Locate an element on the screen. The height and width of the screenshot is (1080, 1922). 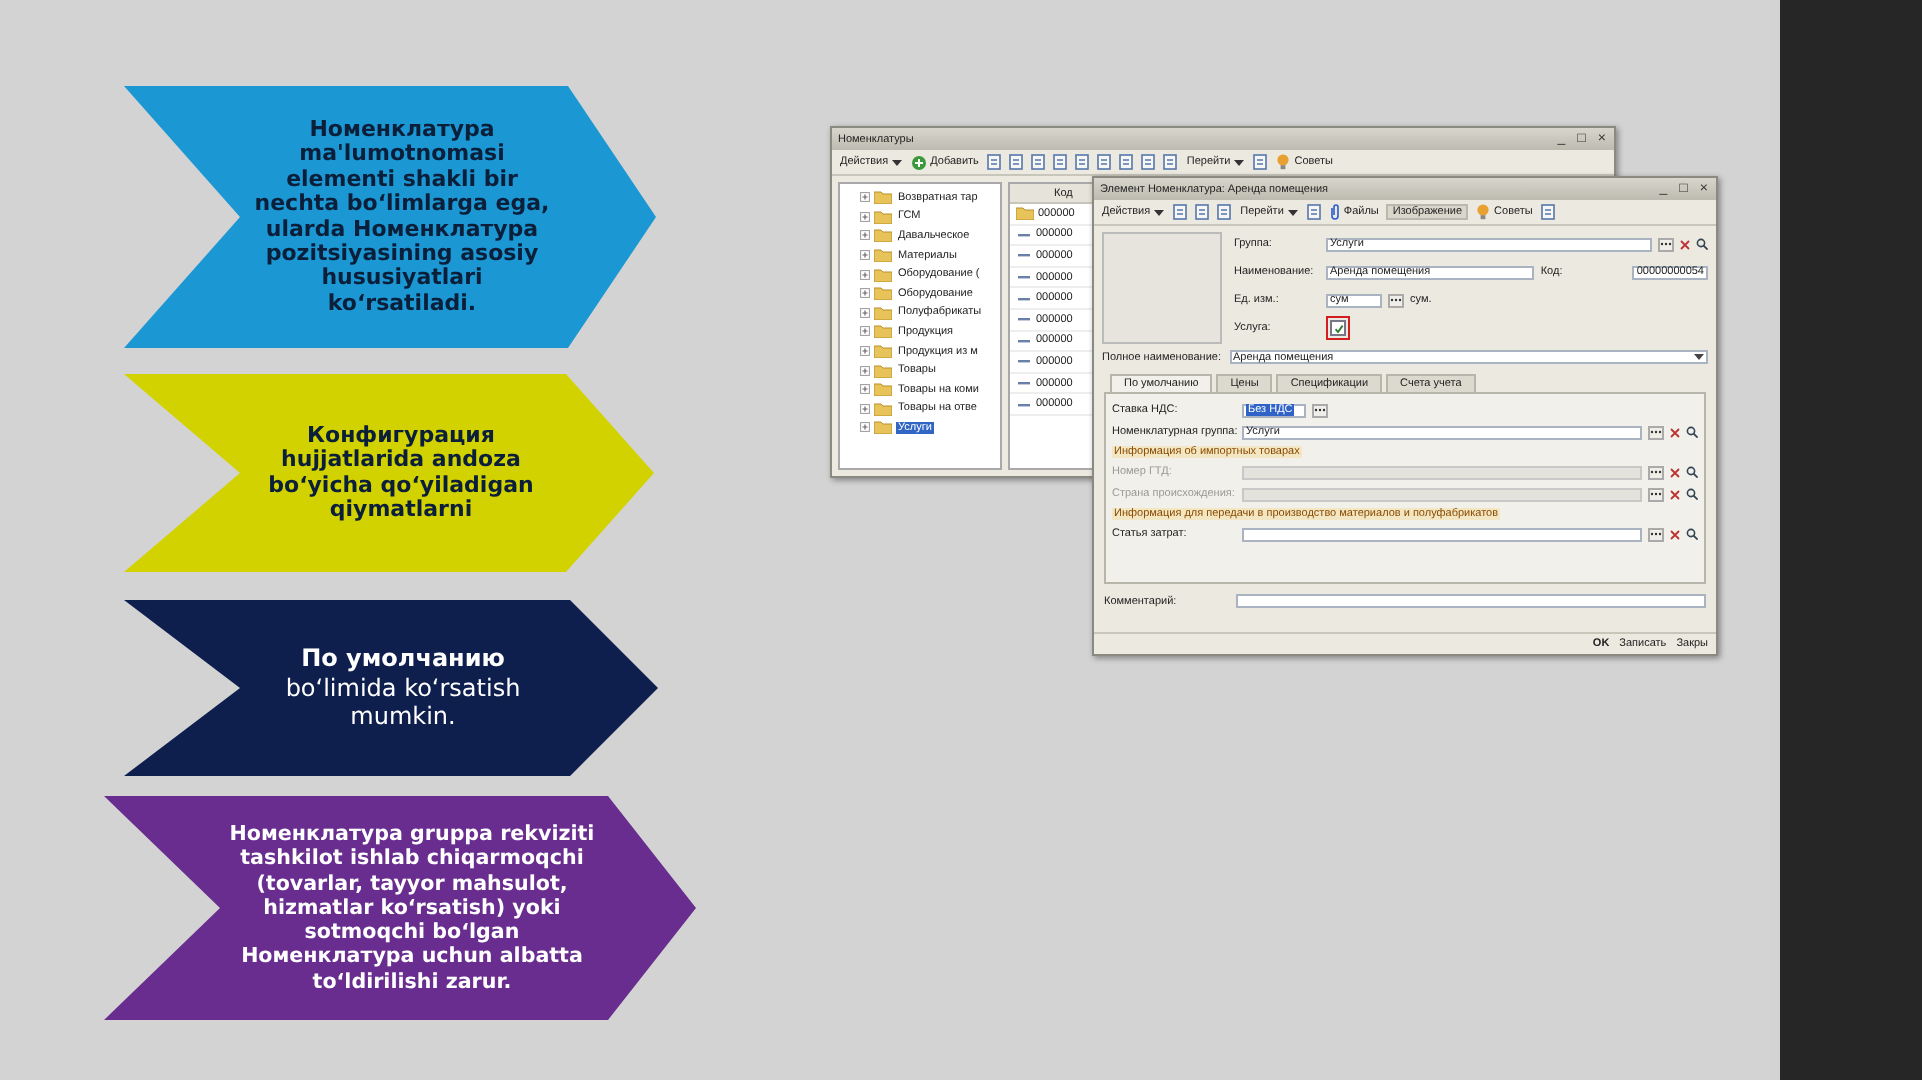
dropdown-icon is located at coordinates (1699, 357).